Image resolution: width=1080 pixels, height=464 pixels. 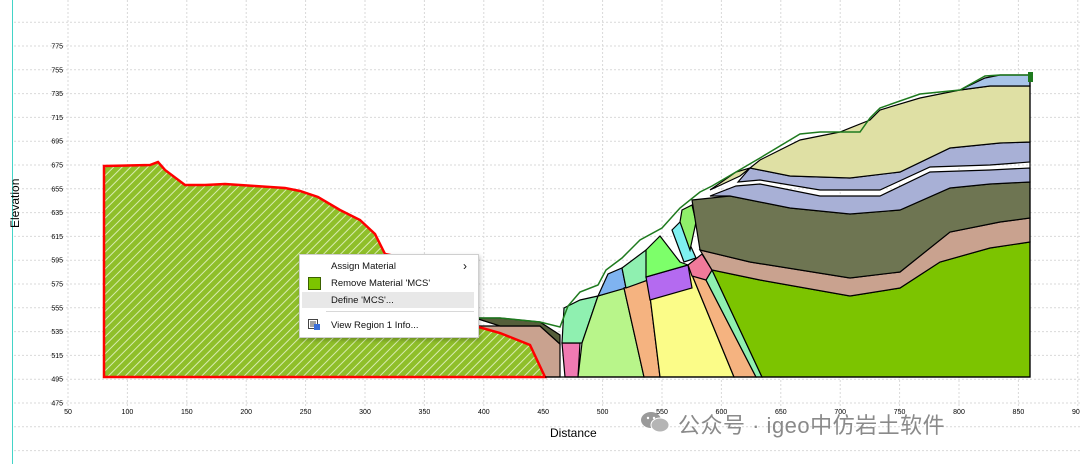 What do you see at coordinates (603, 412) in the screenshot?
I see `x-tick-label: 500` at bounding box center [603, 412].